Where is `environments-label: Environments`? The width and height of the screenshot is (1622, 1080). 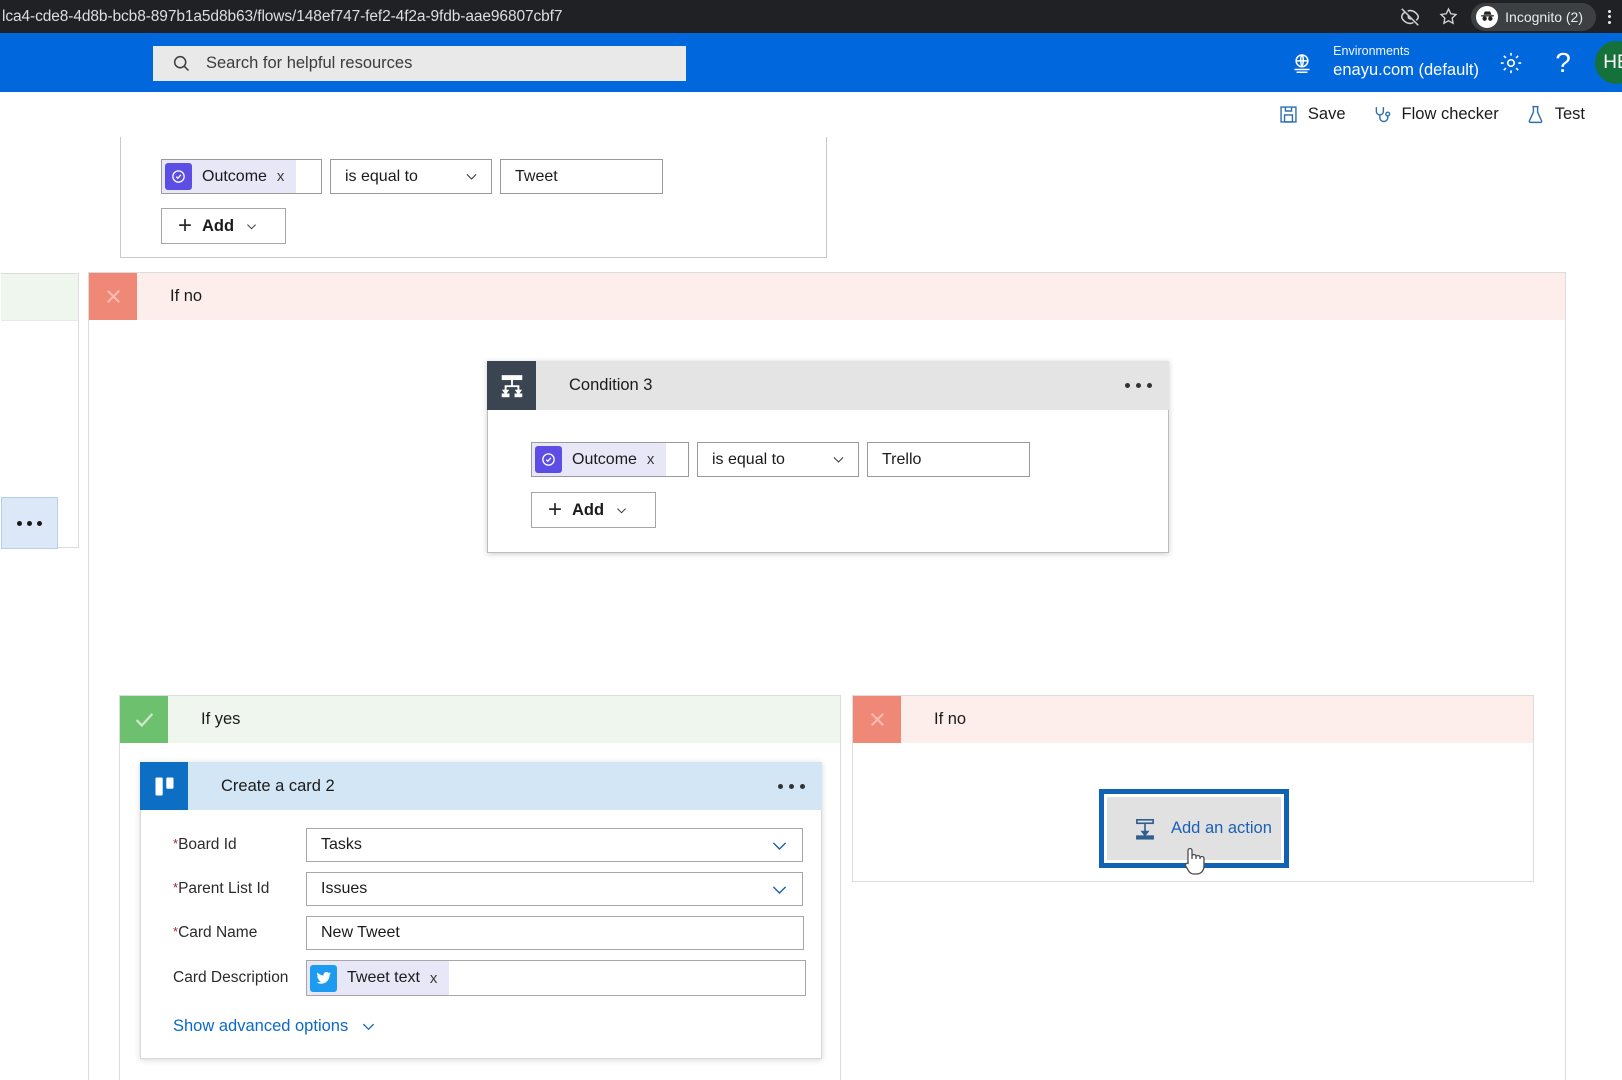
environments-label: Environments is located at coordinates (1371, 51).